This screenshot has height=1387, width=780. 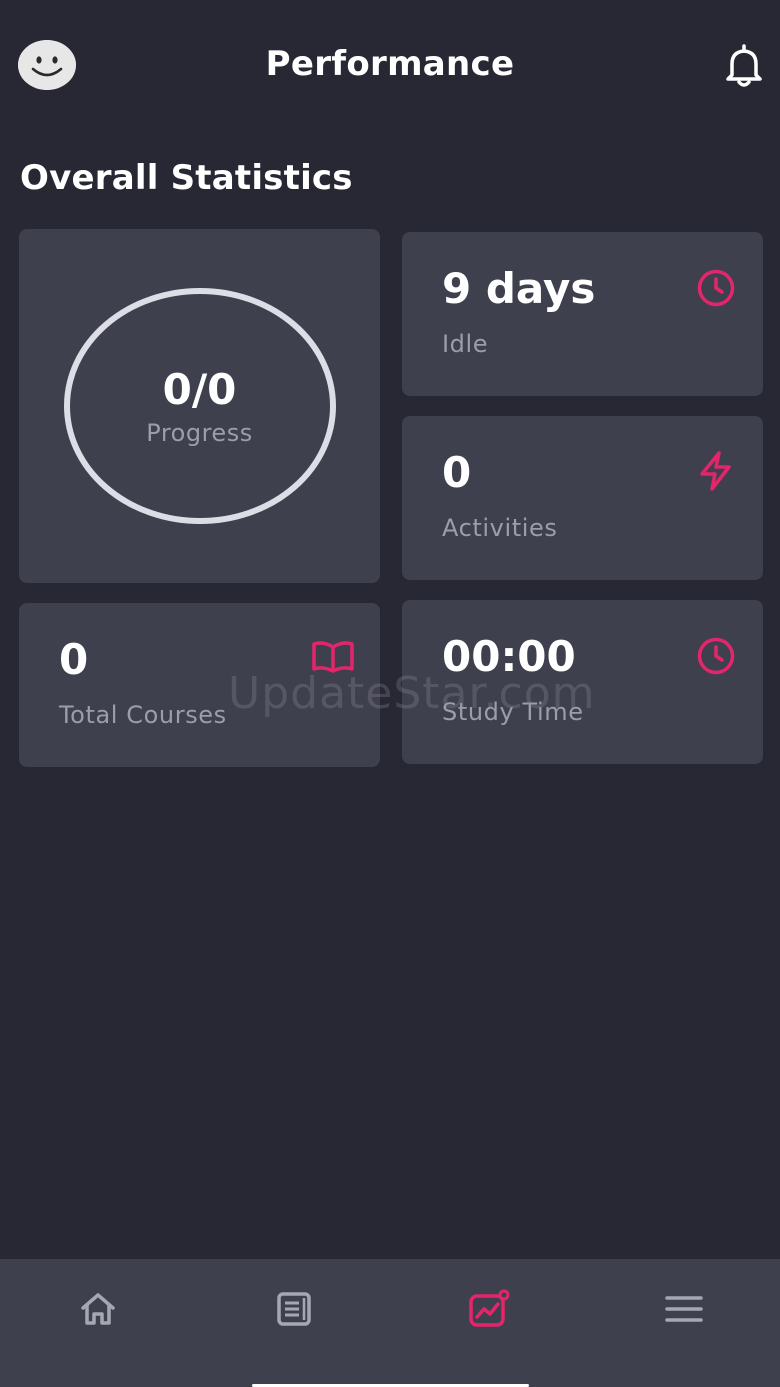 I want to click on page-title: Performance, so click(x=390, y=64).